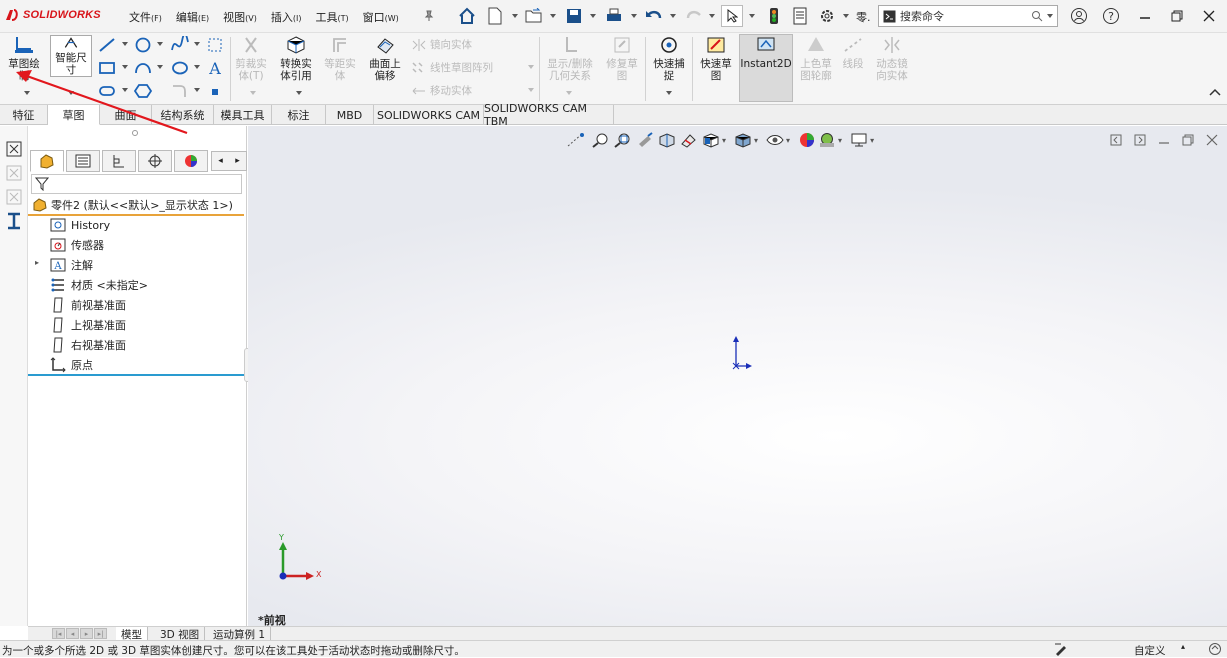 The image size is (1227, 658). What do you see at coordinates (623, 140) in the screenshot?
I see `zoom-to-area-icon` at bounding box center [623, 140].